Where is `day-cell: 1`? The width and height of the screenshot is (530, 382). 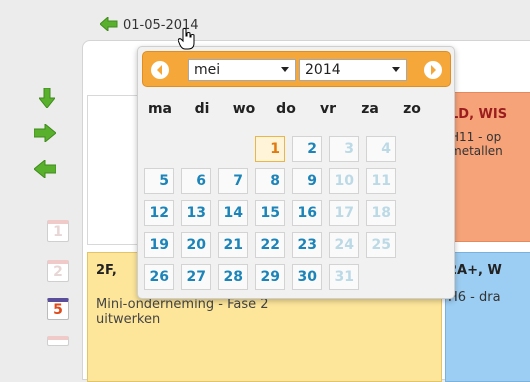
day-cell: 1 is located at coordinates (270, 149).